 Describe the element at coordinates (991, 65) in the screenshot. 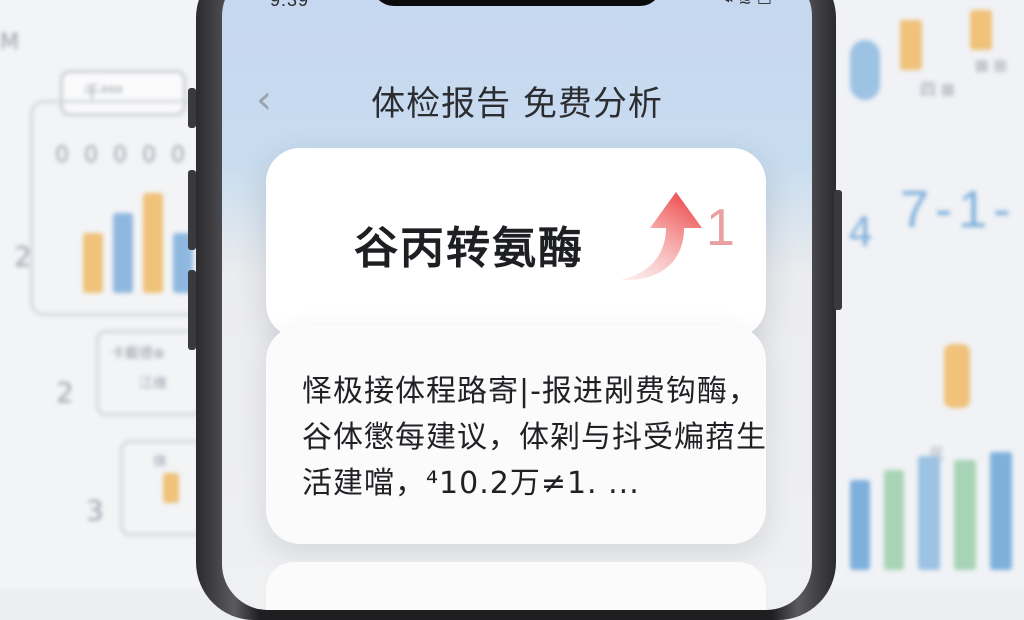

I see `background-label-right-2: ⊠ ⊞` at that location.